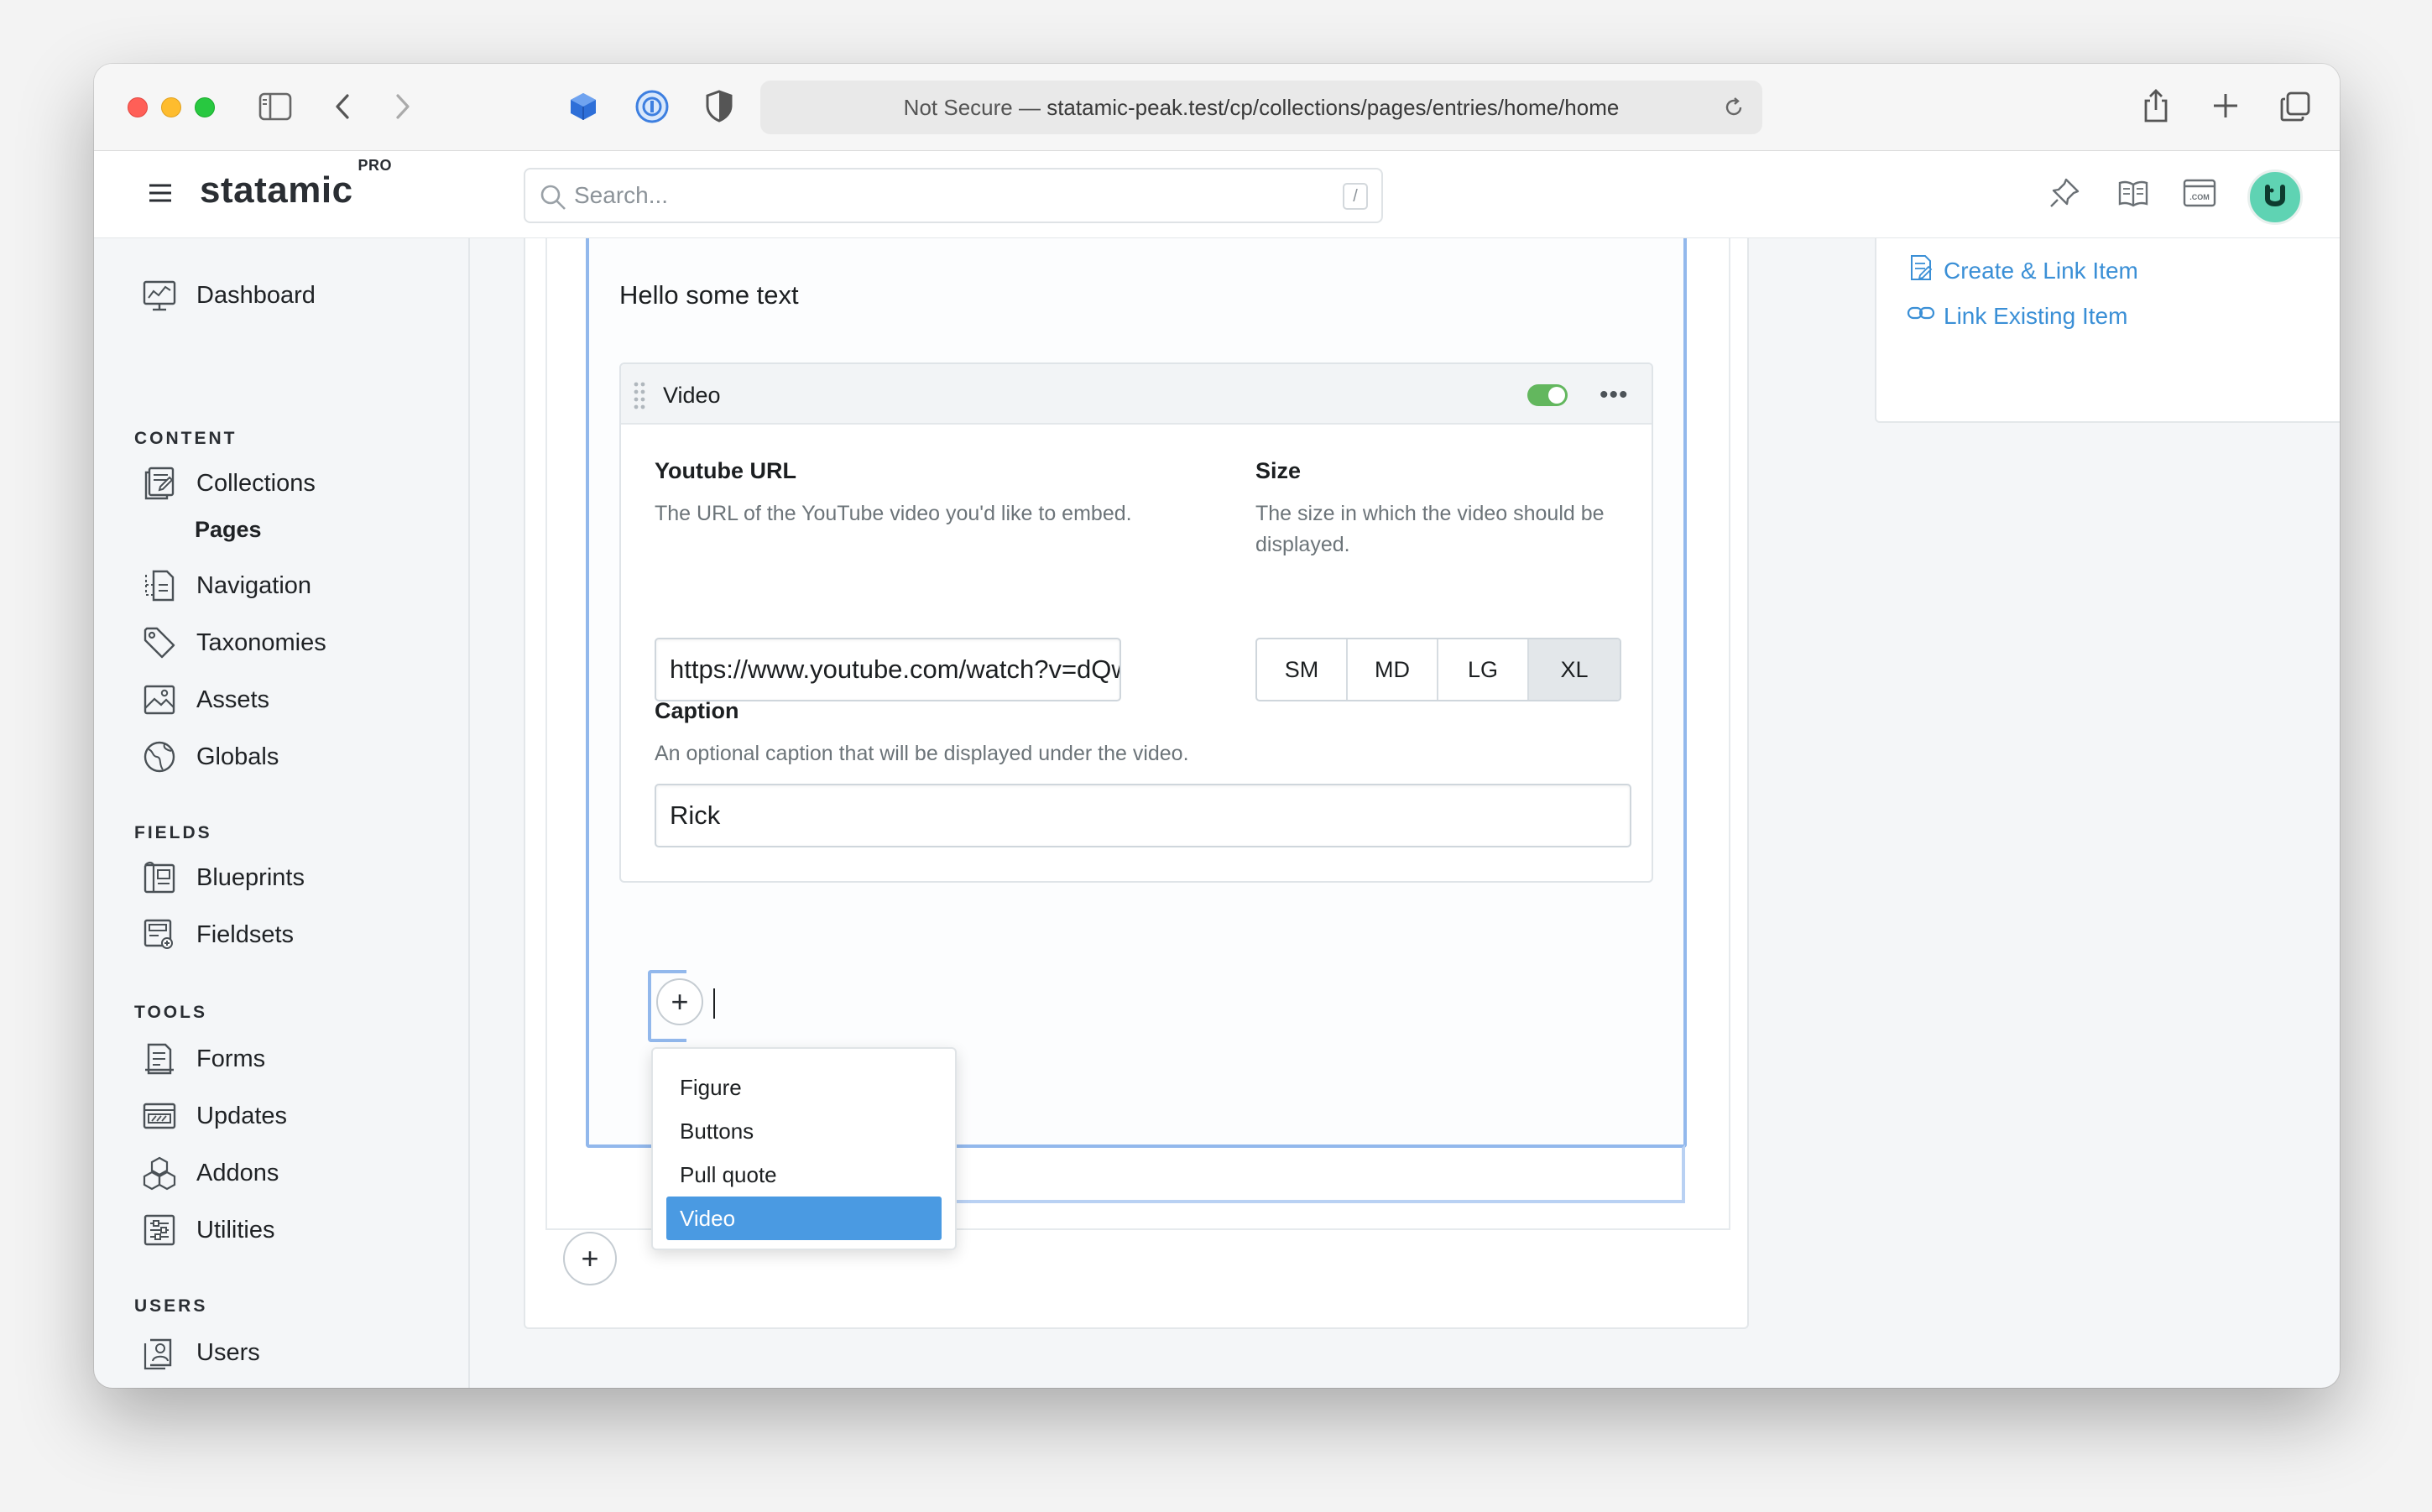 Image resolution: width=2432 pixels, height=1512 pixels. Describe the element at coordinates (1136, 395) in the screenshot. I see `set-header: Video •••` at that location.